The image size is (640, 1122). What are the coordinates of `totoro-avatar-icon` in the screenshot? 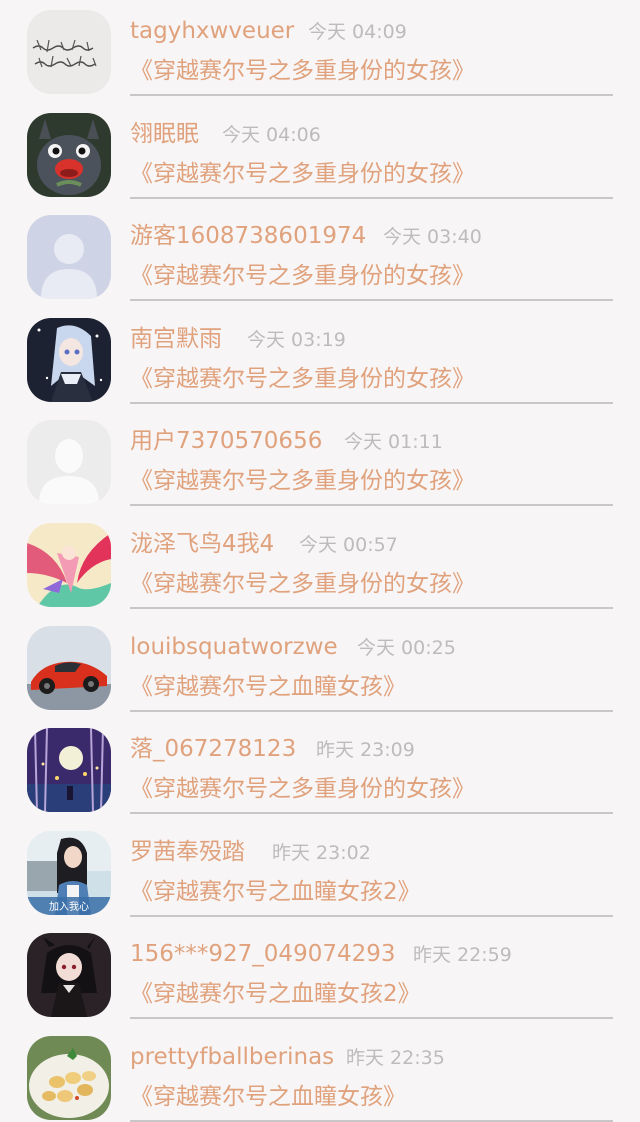 It's located at (69, 154).